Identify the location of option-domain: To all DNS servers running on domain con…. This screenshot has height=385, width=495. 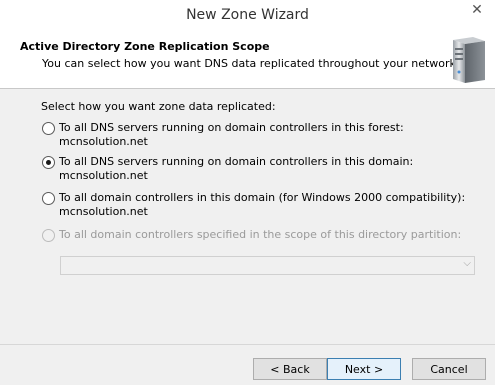
(268, 169).